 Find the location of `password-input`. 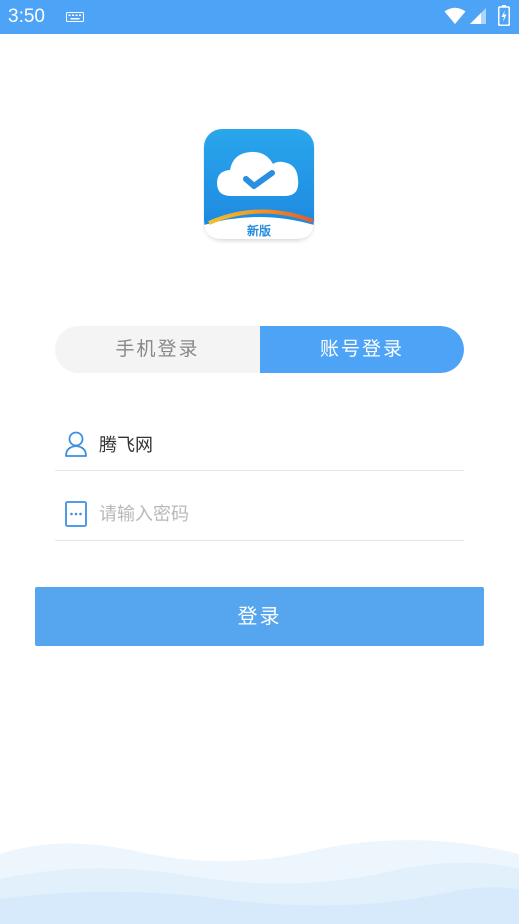

password-input is located at coordinates (274, 514).